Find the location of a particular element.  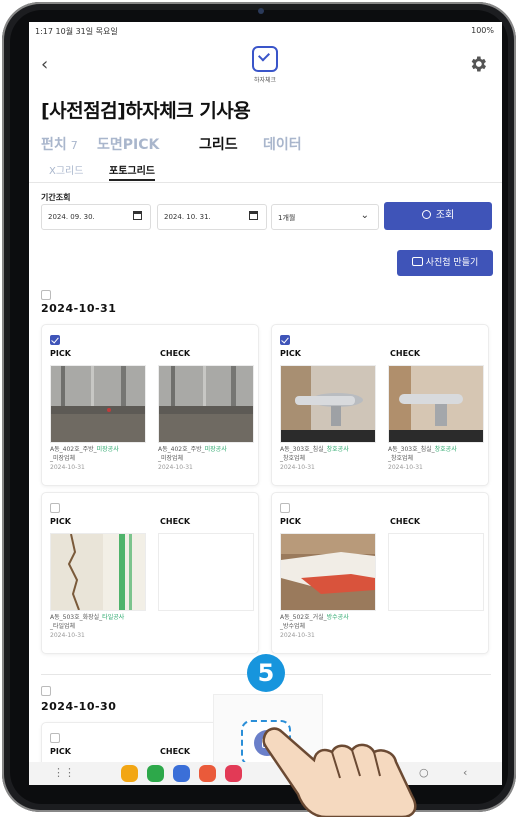

pointing-hand-icon is located at coordinates (339, 772).